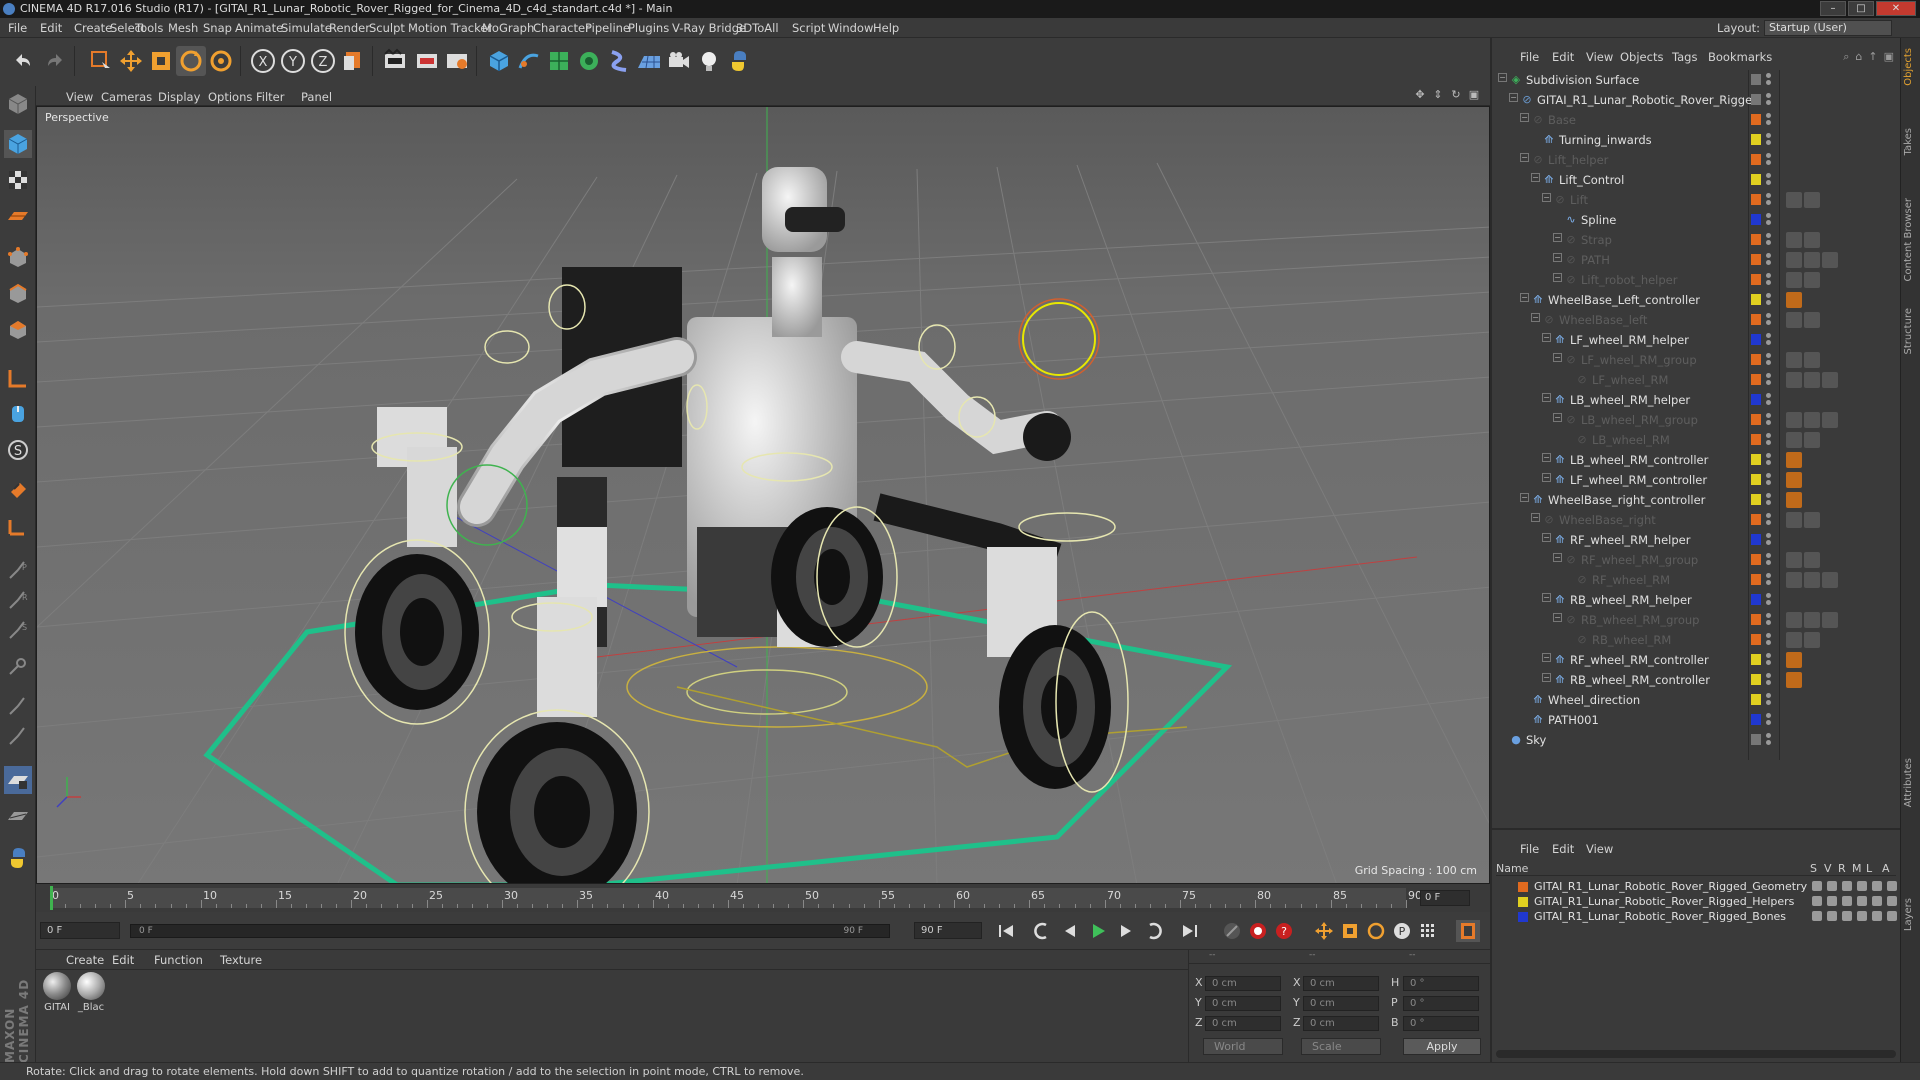 This screenshot has height=1080, width=1920. What do you see at coordinates (18, 600) in the screenshot?
I see `paint-icon-2: R` at bounding box center [18, 600].